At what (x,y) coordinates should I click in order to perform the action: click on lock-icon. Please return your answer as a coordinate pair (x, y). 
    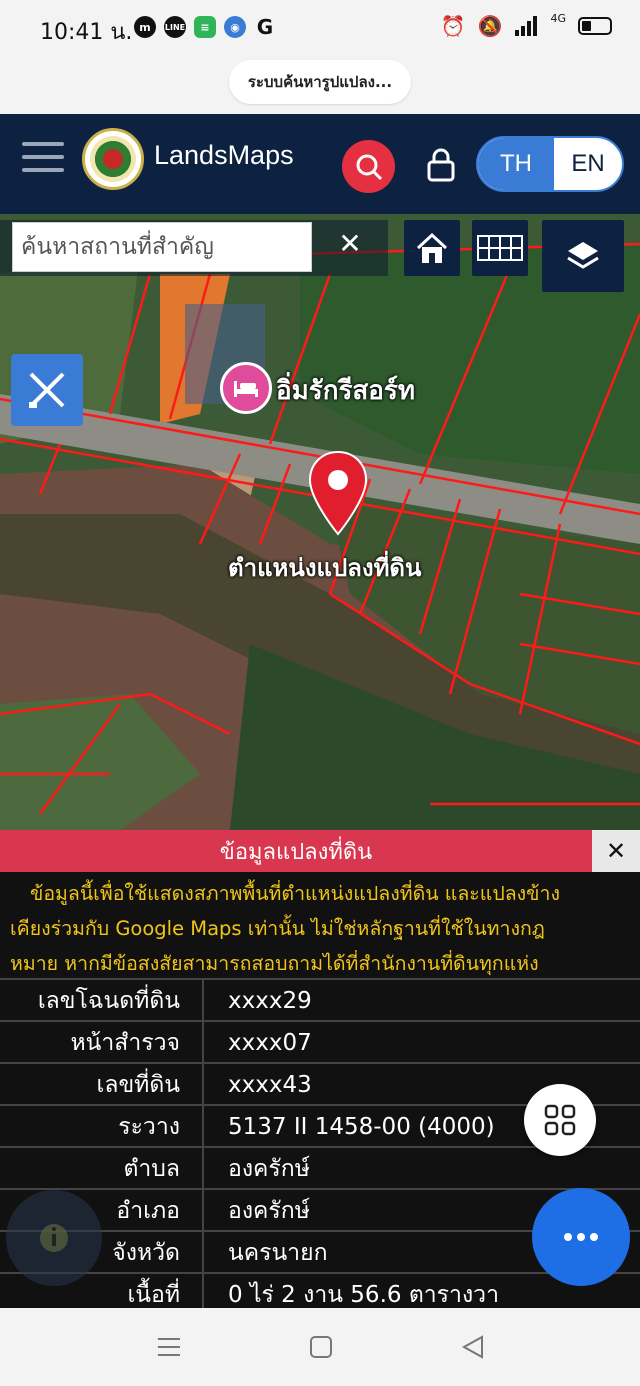
    Looking at the image, I should click on (441, 165).